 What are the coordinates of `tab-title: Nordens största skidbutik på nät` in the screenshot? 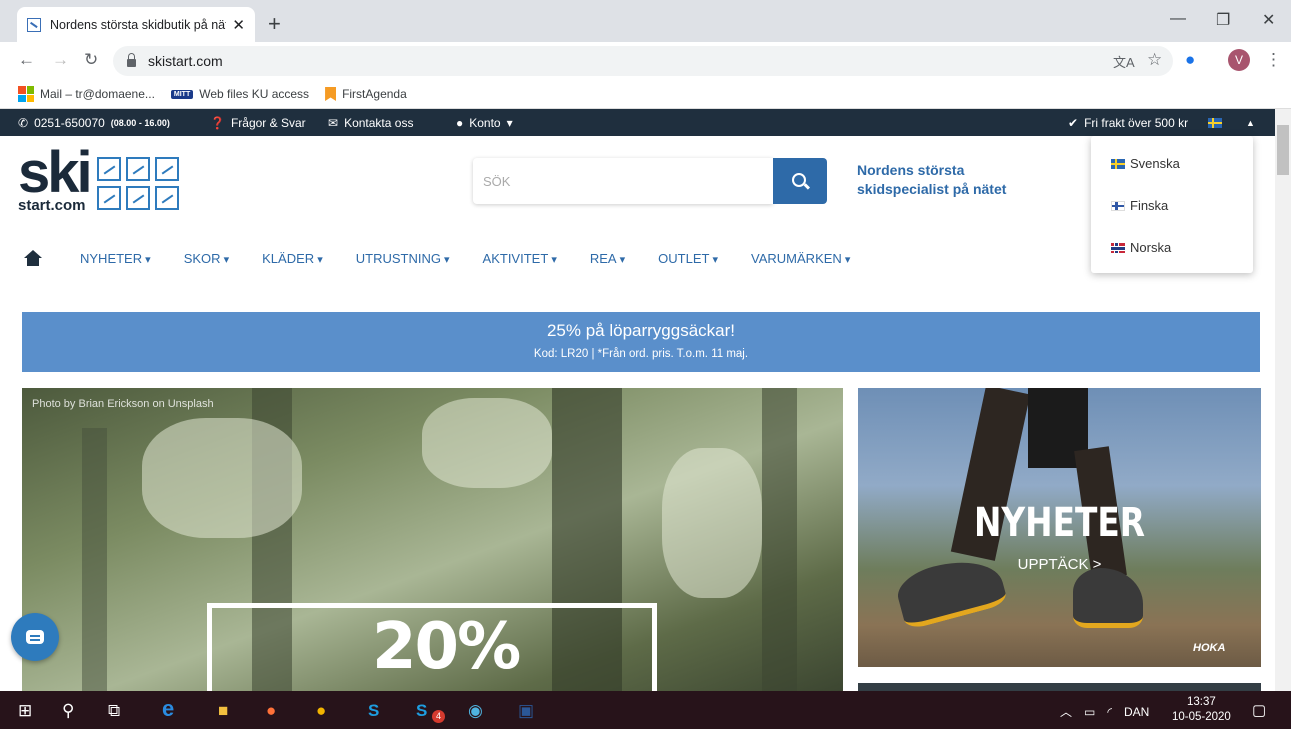 It's located at (138, 24).